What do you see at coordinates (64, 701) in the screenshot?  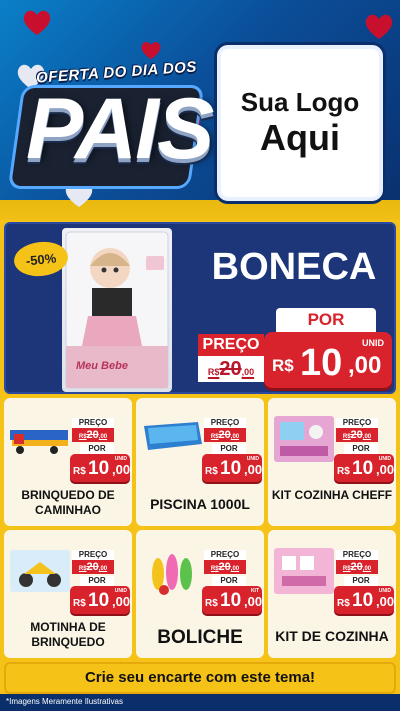 I see `disclaimer-text: *Imagens Meramente Ilustrativas` at bounding box center [64, 701].